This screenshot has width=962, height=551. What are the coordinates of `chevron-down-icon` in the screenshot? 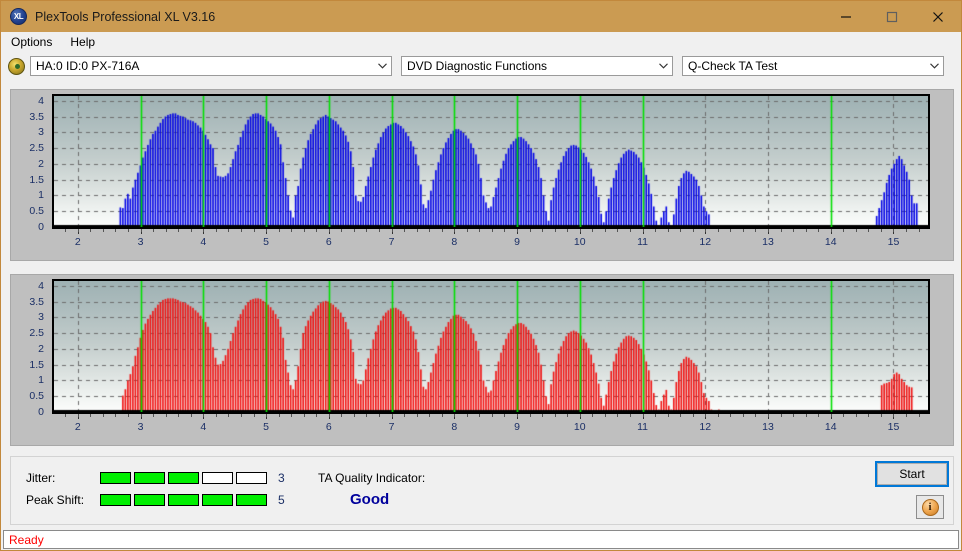 It's located at (663, 66).